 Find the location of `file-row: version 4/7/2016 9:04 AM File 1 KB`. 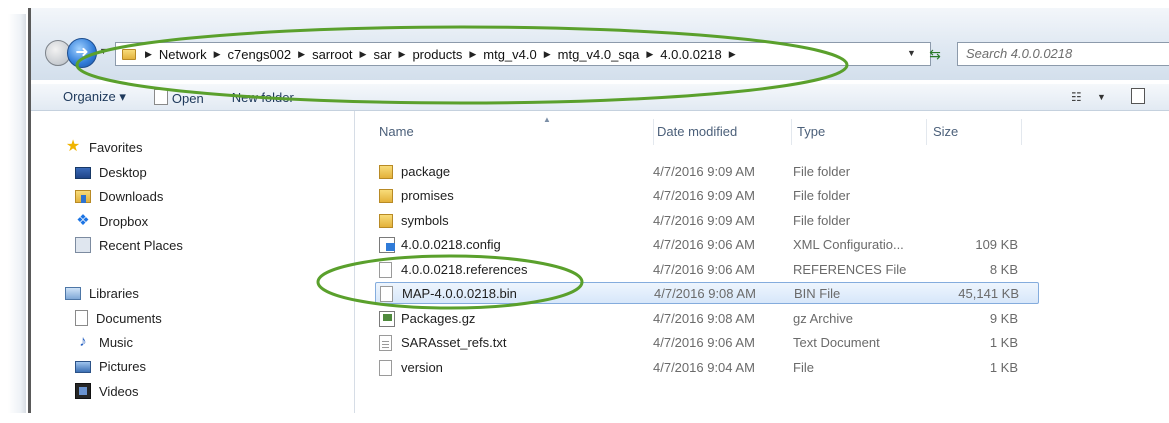

file-row: version 4/7/2016 9:04 AM File 1 KB is located at coordinates (707, 368).